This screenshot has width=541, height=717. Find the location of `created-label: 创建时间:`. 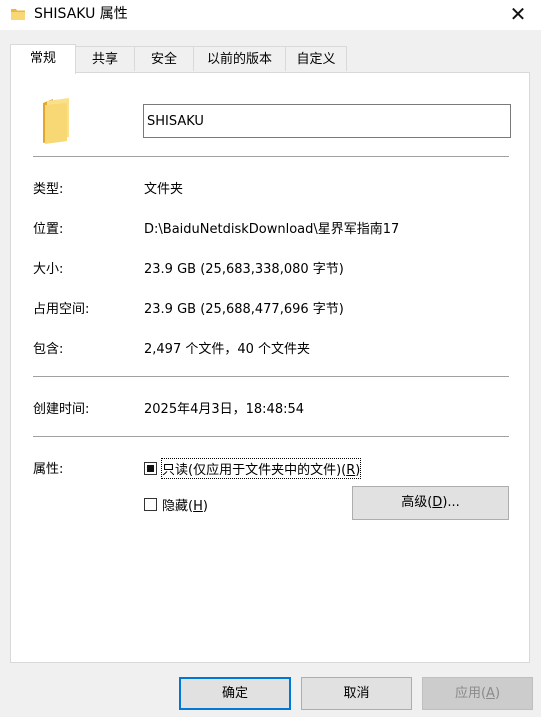

created-label: 创建时间: is located at coordinates (61, 409).